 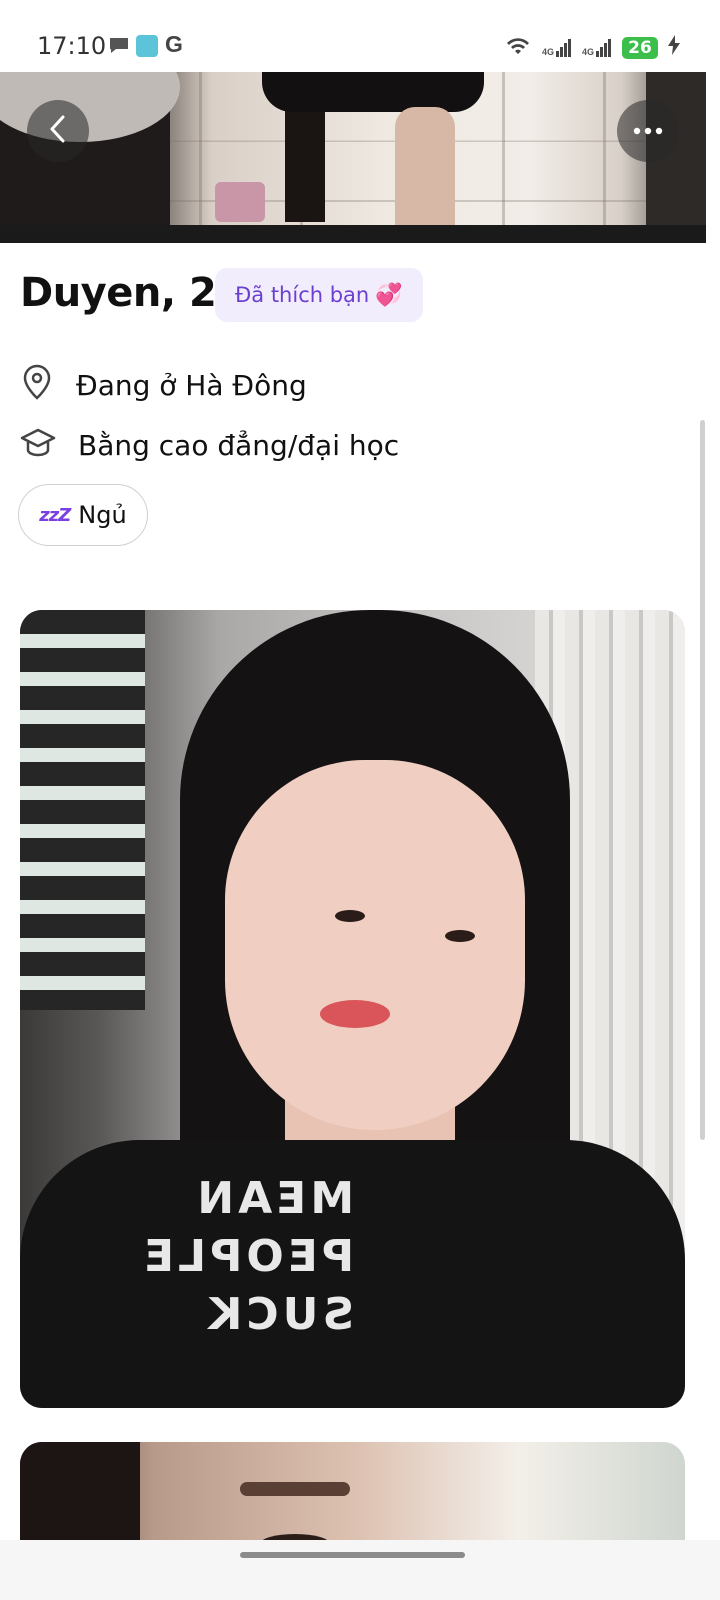 I want to click on education-text: Bằng cao đẳng/đại học, so click(x=239, y=445).